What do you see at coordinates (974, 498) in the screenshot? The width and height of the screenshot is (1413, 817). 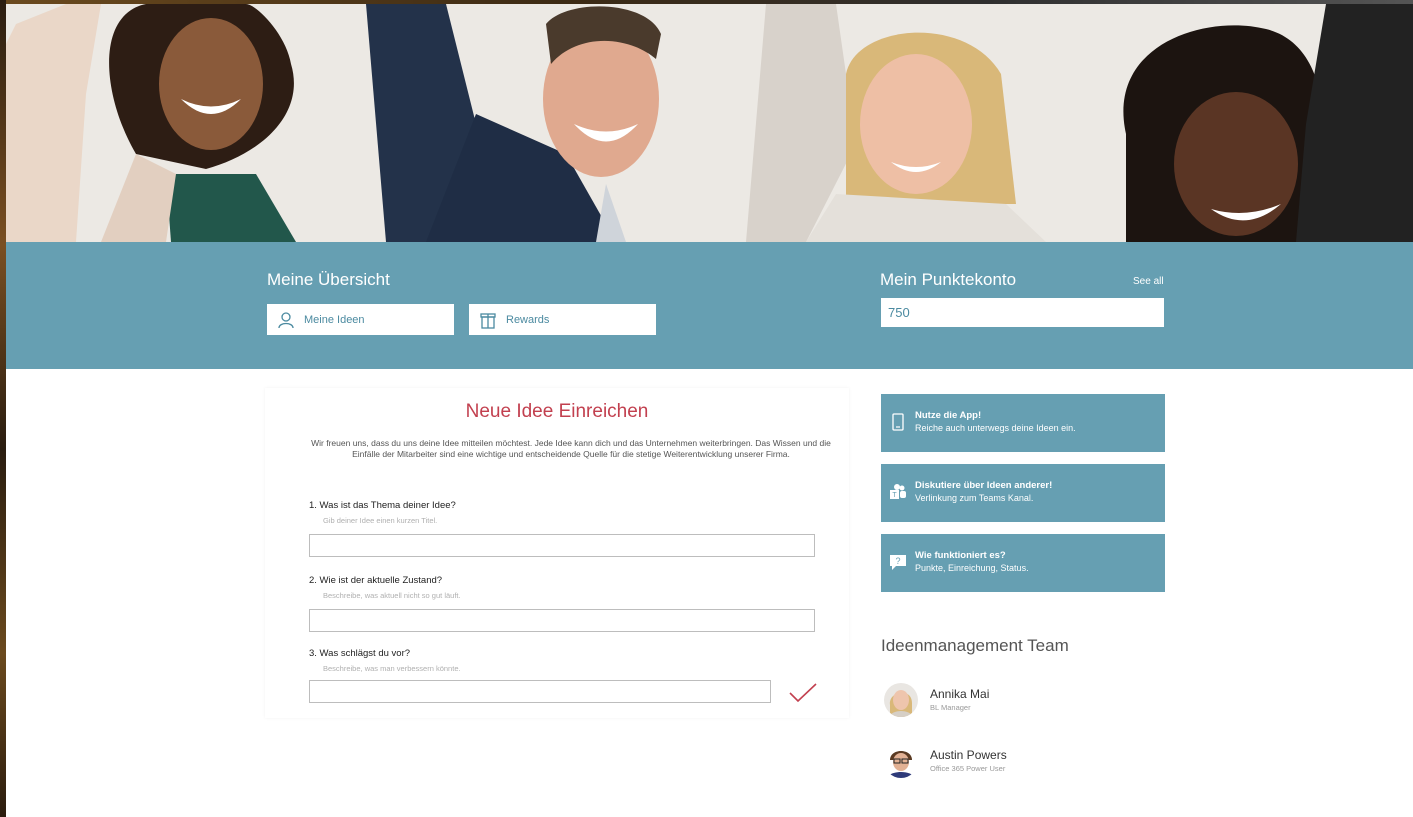 I see `tile-subtitle: Verlinkung zum Teams Kanal.` at bounding box center [974, 498].